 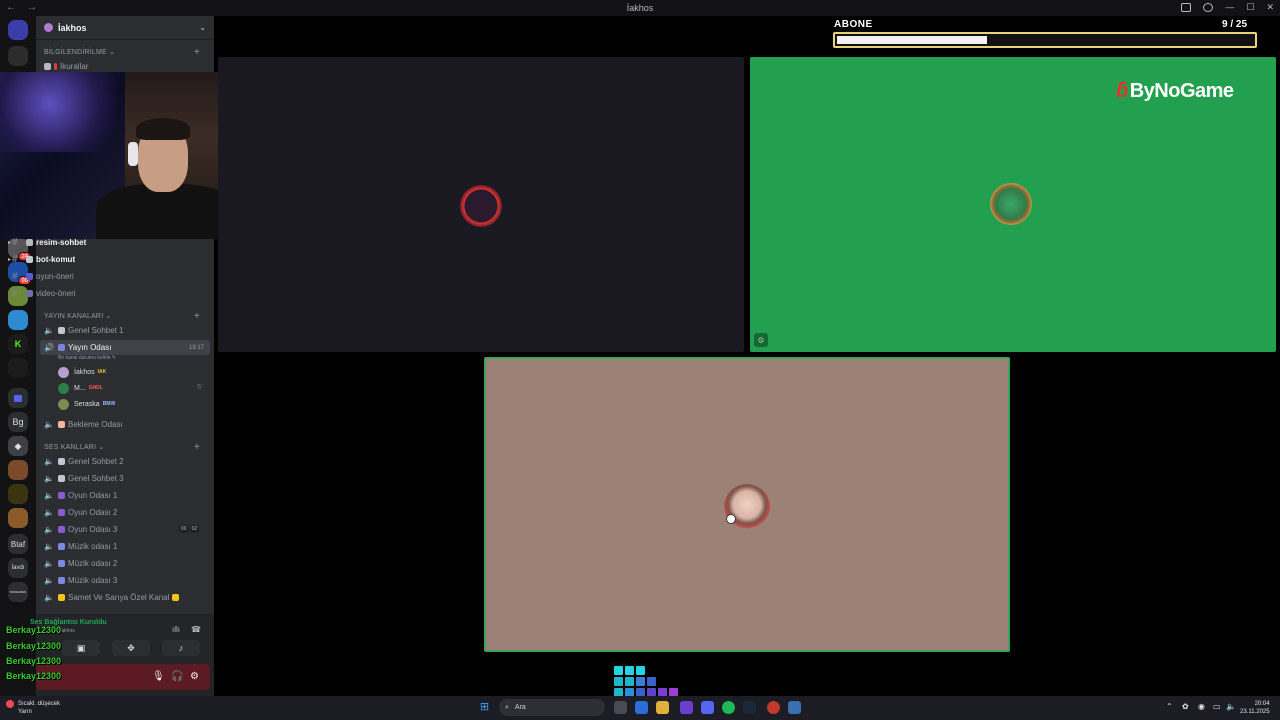 What do you see at coordinates (125, 495) in the screenshot?
I see `channel-oyun-odasi-1: 🔈 Oyun Odası 1` at bounding box center [125, 495].